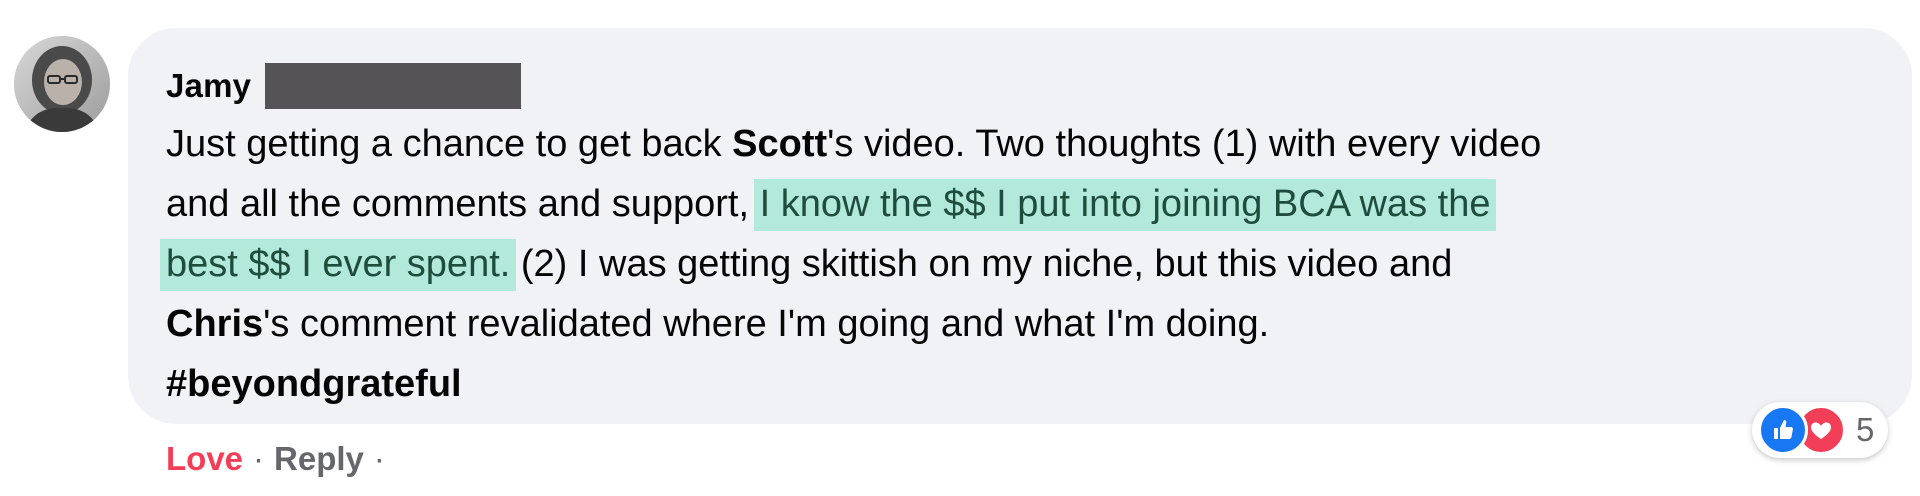  What do you see at coordinates (338, 265) in the screenshot?
I see `highlighted-text: best $$ I ever spent.` at bounding box center [338, 265].